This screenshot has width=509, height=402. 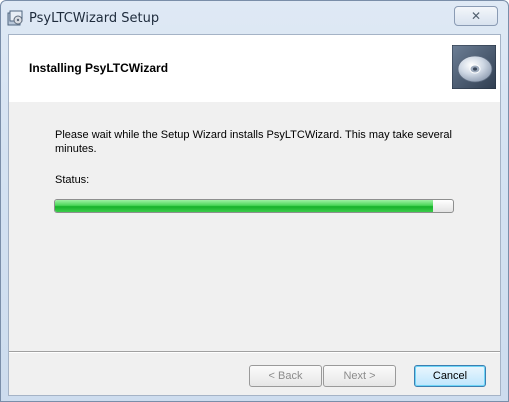 I want to click on banner-divider, so click(x=254, y=101).